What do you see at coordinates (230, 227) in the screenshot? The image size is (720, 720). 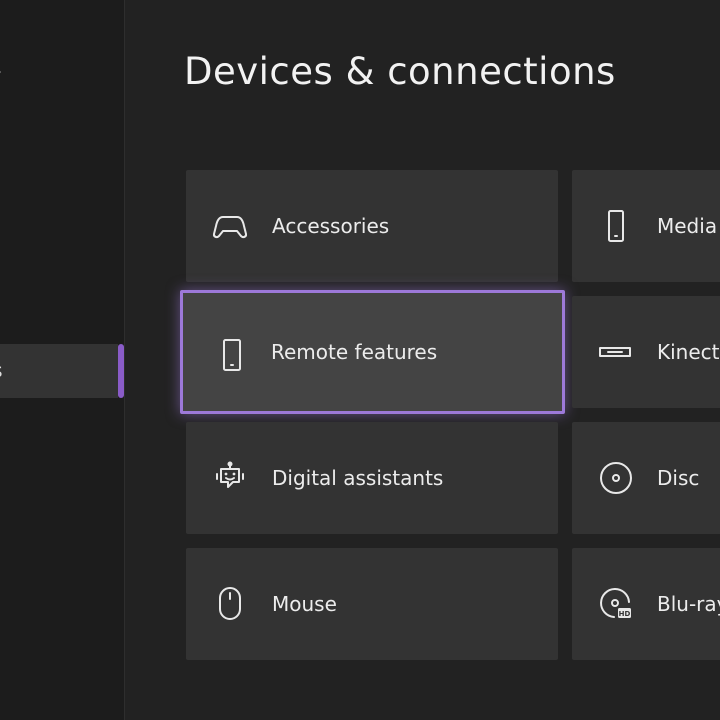 I see `gamepad-icon` at bounding box center [230, 227].